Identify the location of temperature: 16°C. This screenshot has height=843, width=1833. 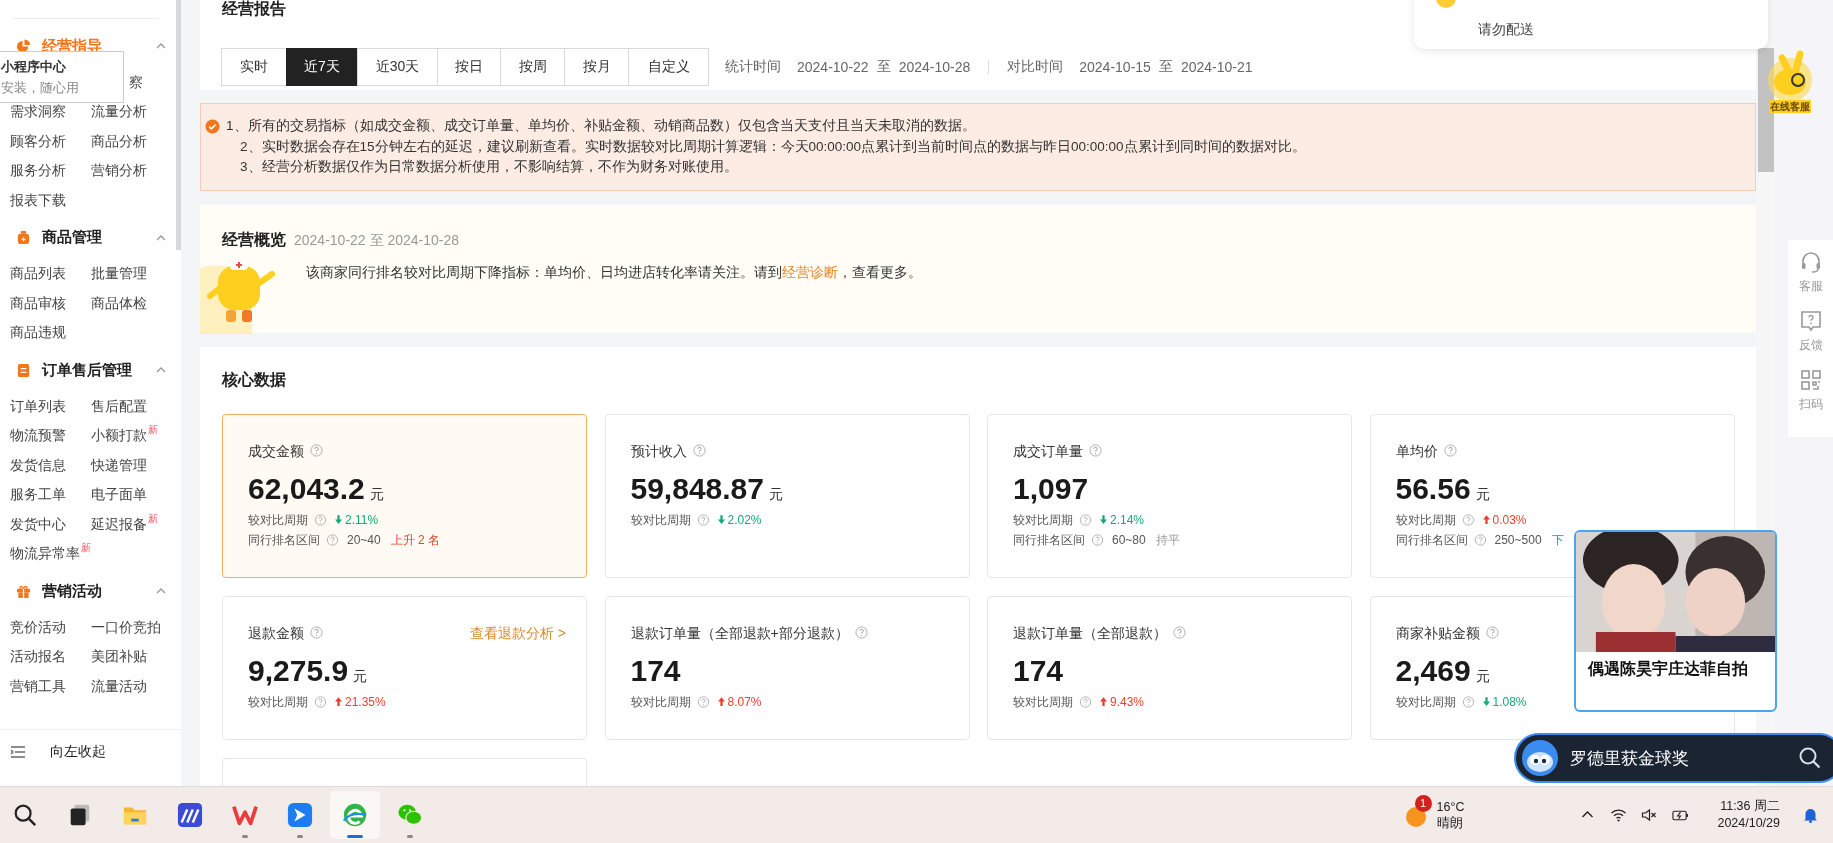
(1450, 807).